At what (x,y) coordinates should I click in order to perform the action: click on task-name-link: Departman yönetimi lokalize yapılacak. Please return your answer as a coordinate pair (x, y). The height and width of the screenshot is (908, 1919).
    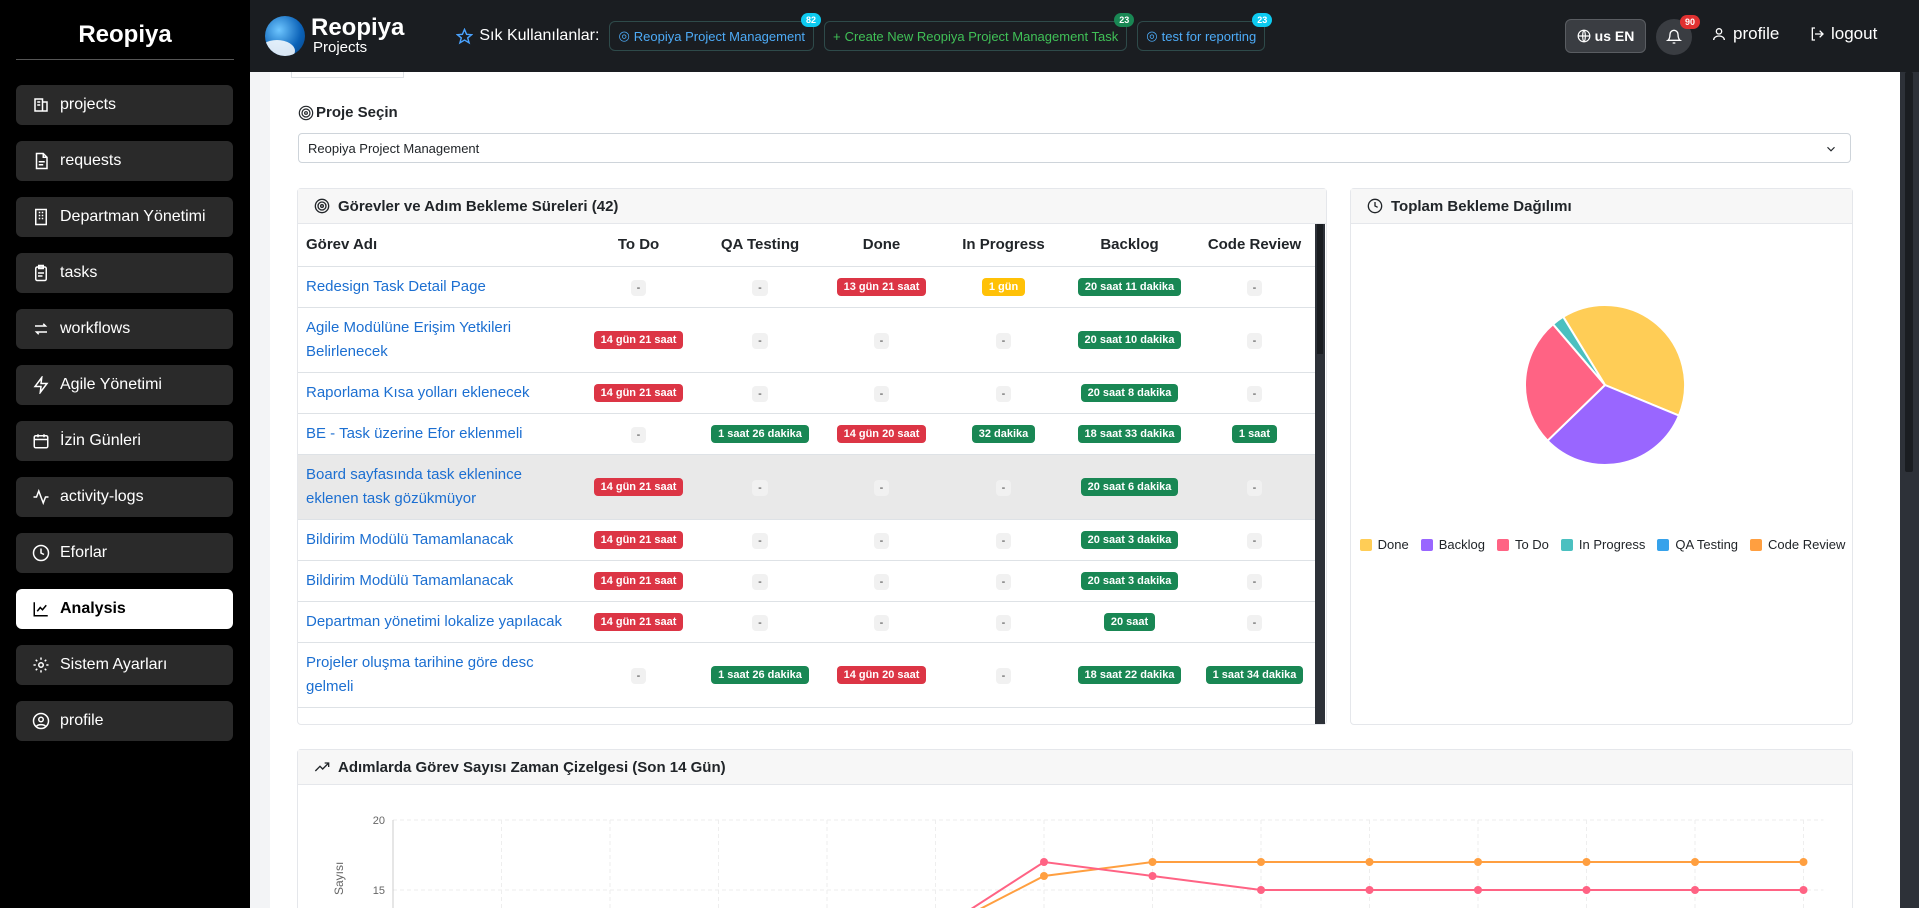
    Looking at the image, I should click on (438, 622).